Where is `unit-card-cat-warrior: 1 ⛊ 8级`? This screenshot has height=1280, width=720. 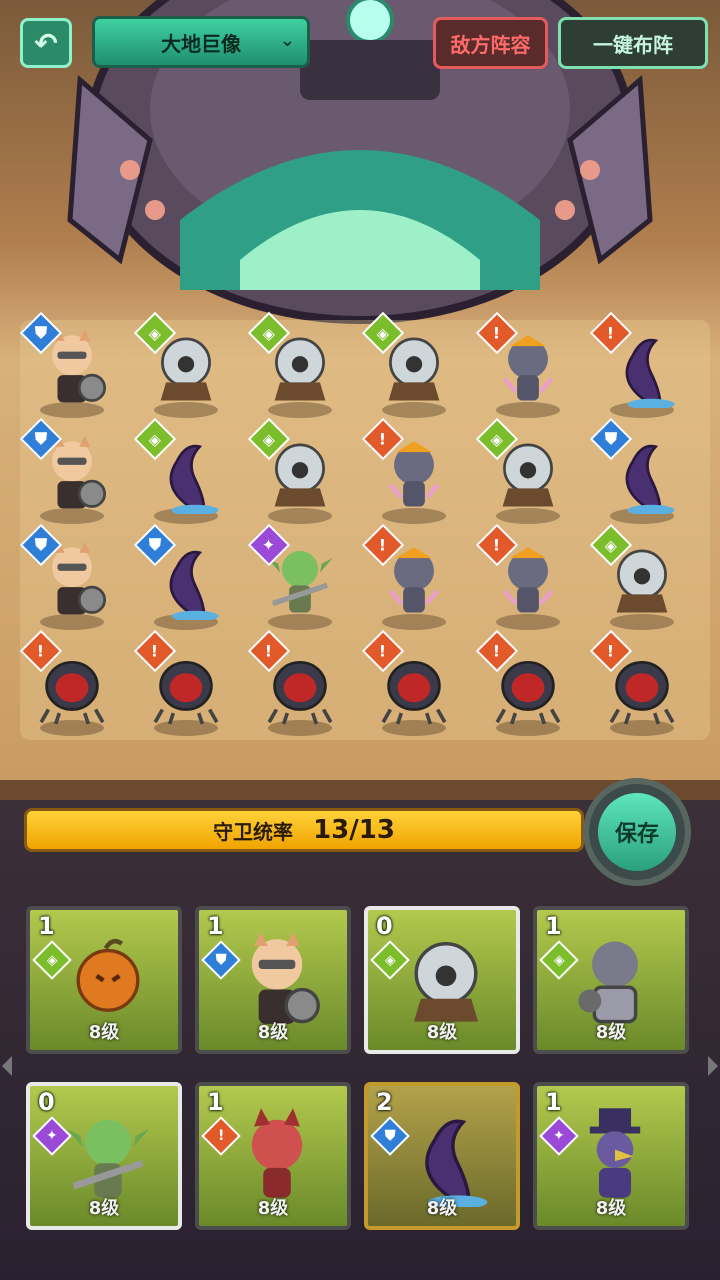 unit-card-cat-warrior: 1 ⛊ 8级 is located at coordinates (273, 980).